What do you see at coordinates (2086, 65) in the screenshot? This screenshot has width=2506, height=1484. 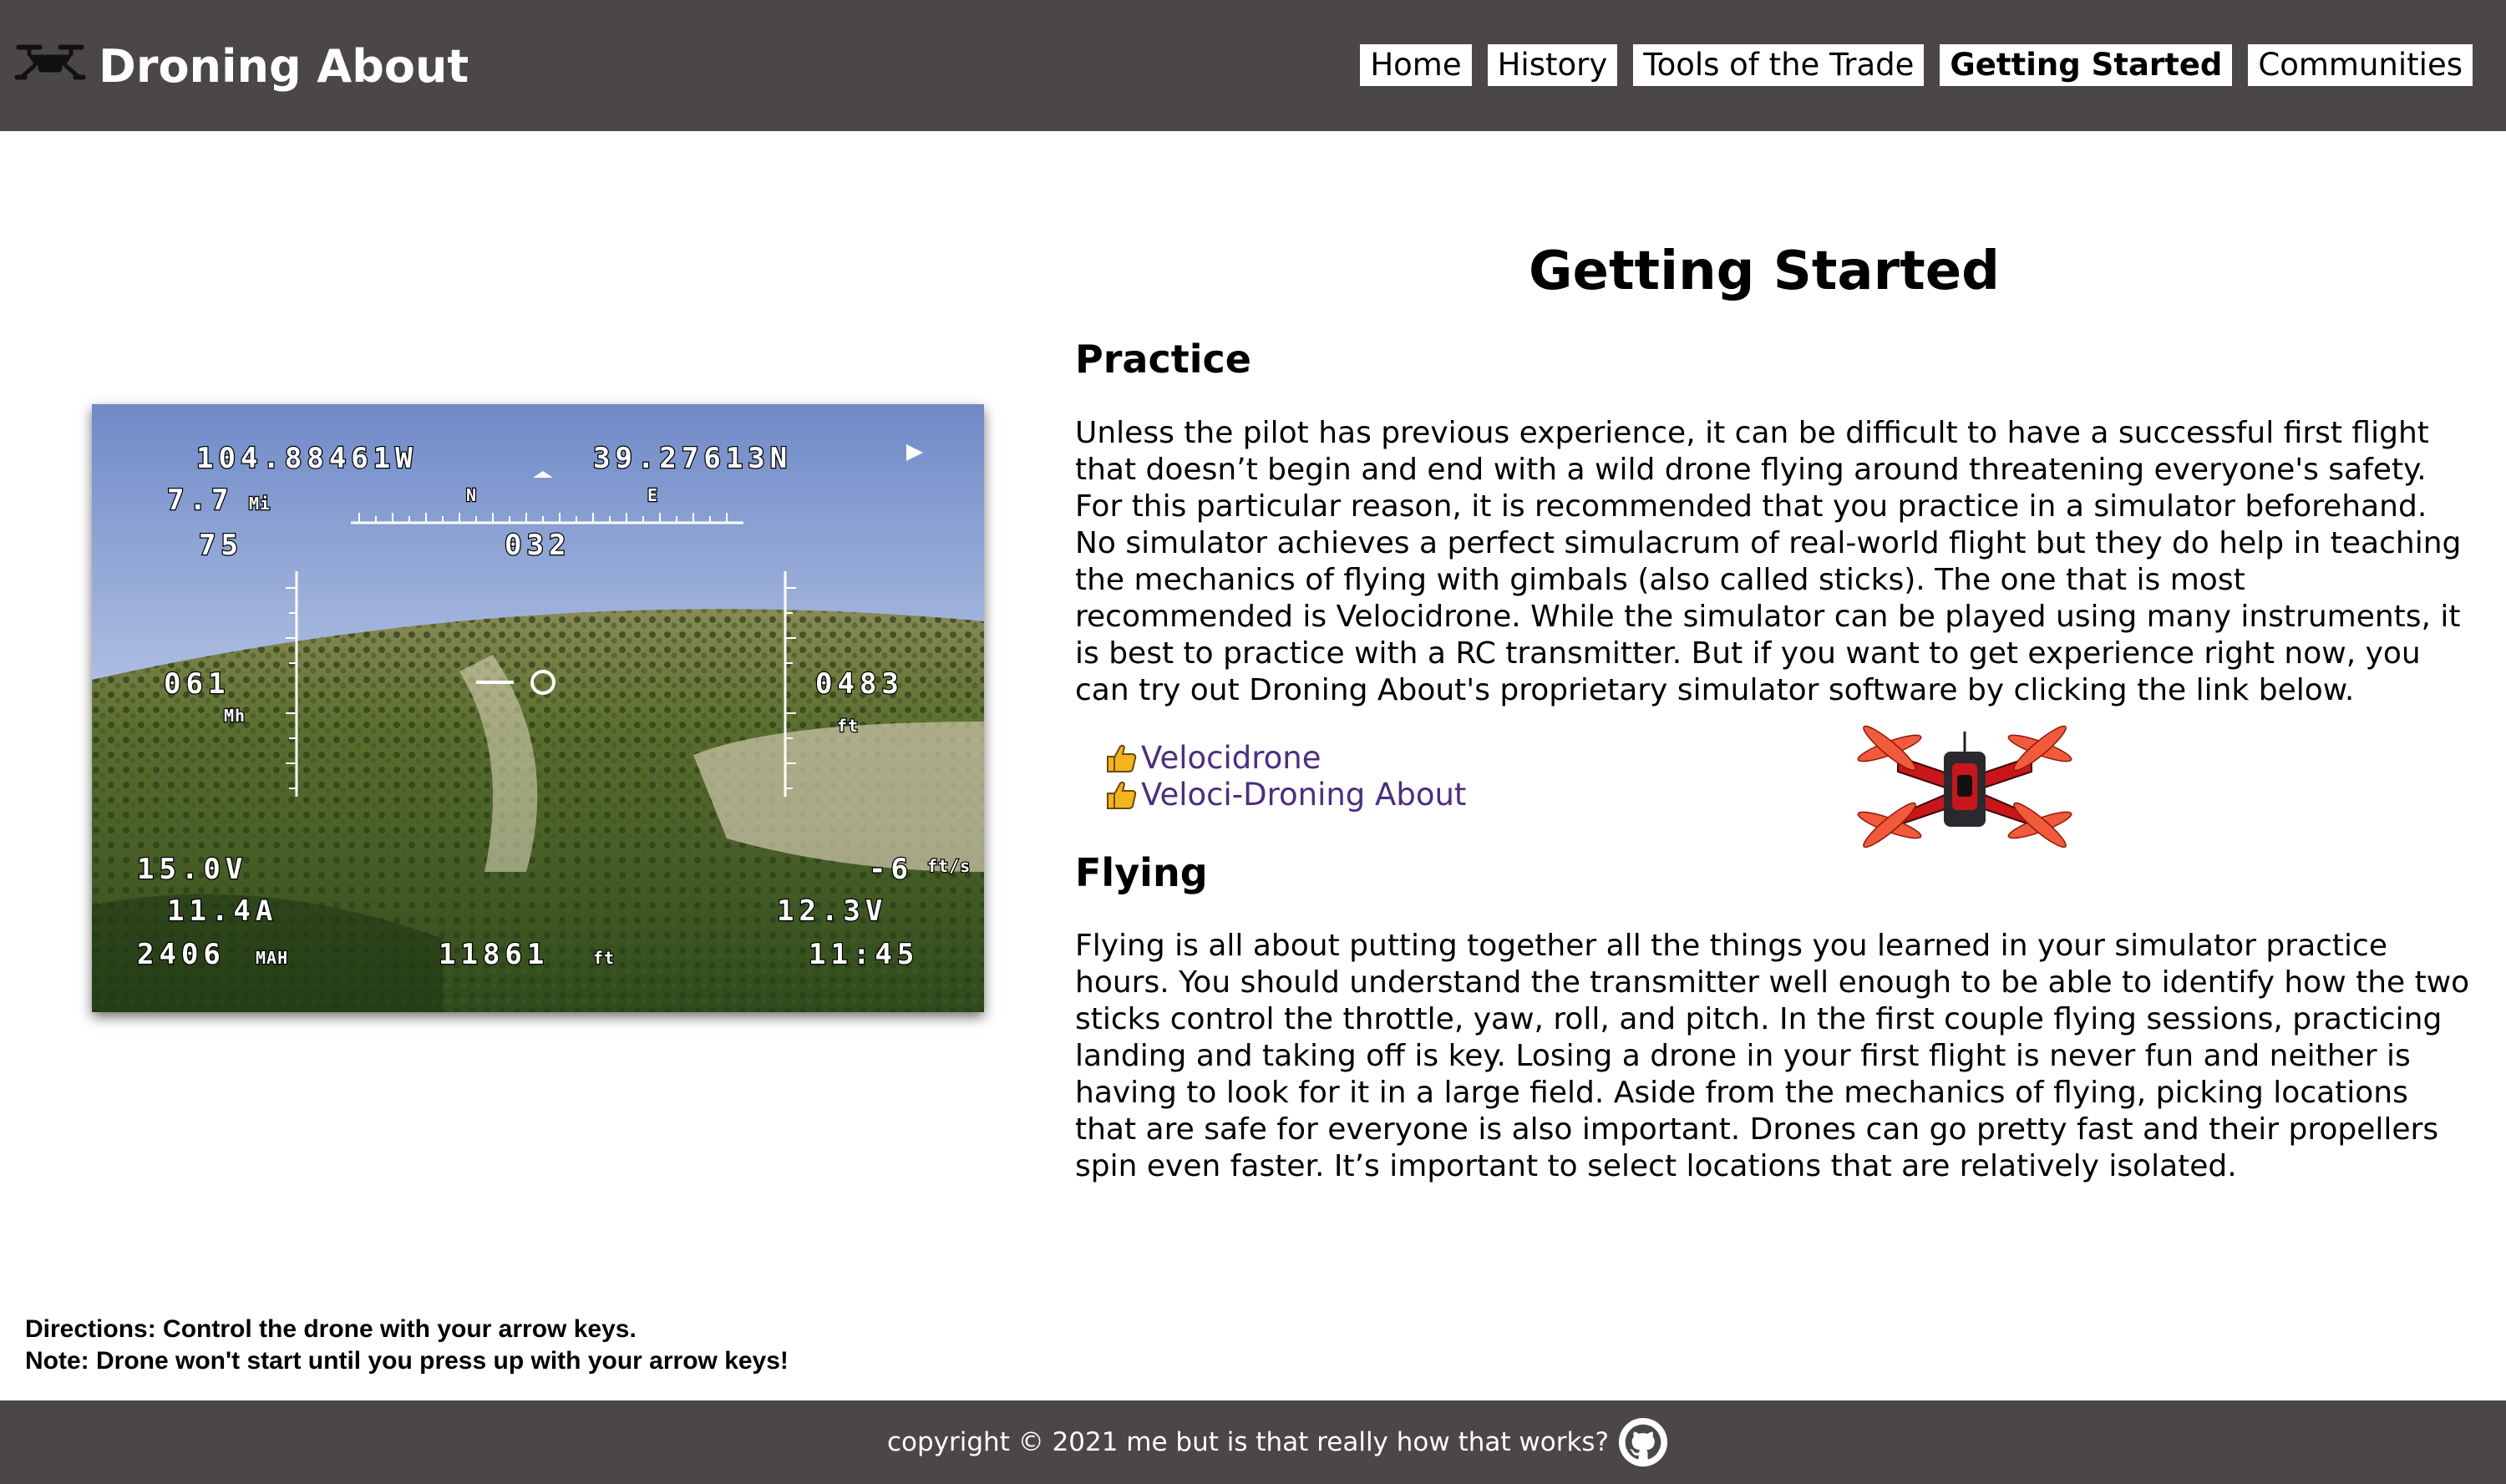 I see `nav-item-getting-started: Getting Started` at bounding box center [2086, 65].